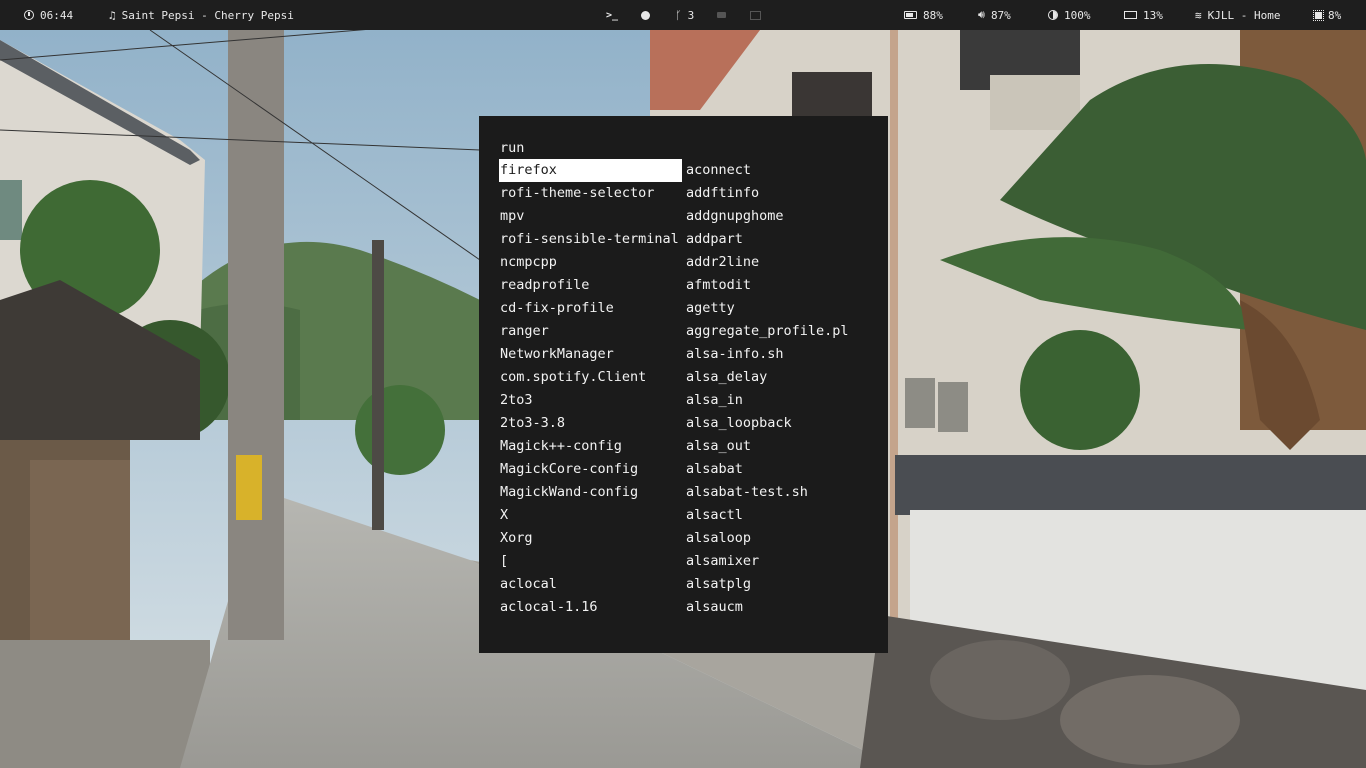  What do you see at coordinates (207, 15) in the screenshot?
I see `music-text: Saint Pepsi - Cherry Pepsi` at bounding box center [207, 15].